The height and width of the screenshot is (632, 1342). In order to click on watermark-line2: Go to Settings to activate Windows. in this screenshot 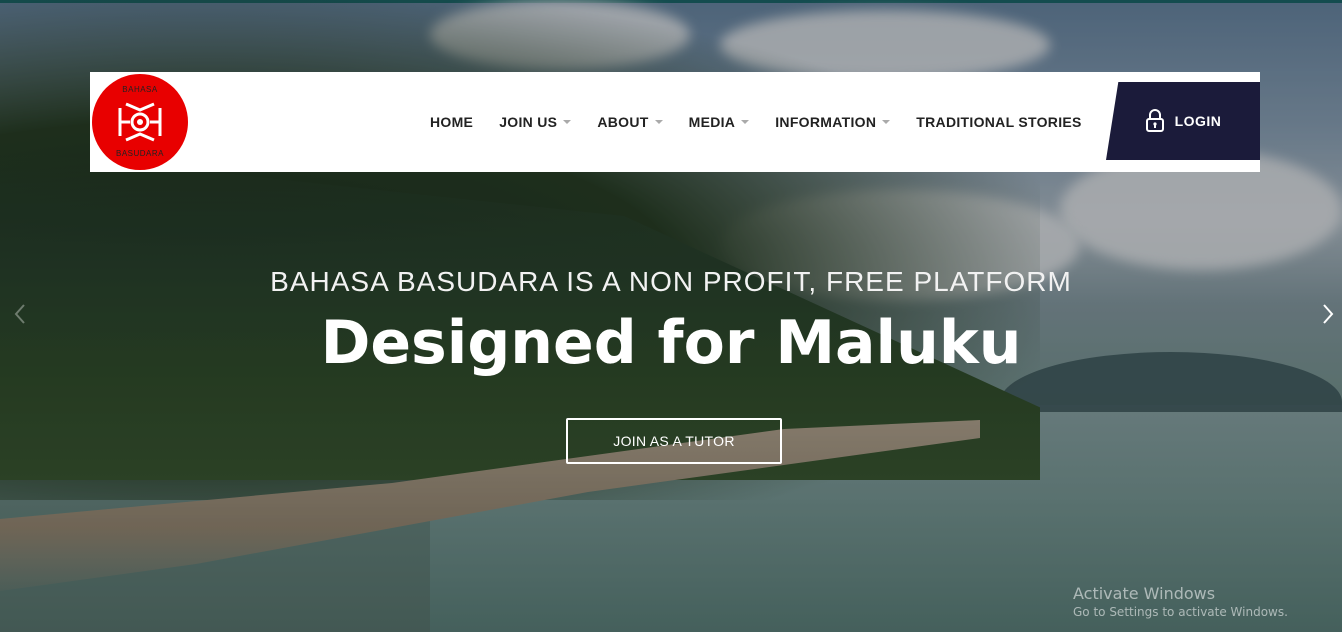, I will do `click(1180, 612)`.